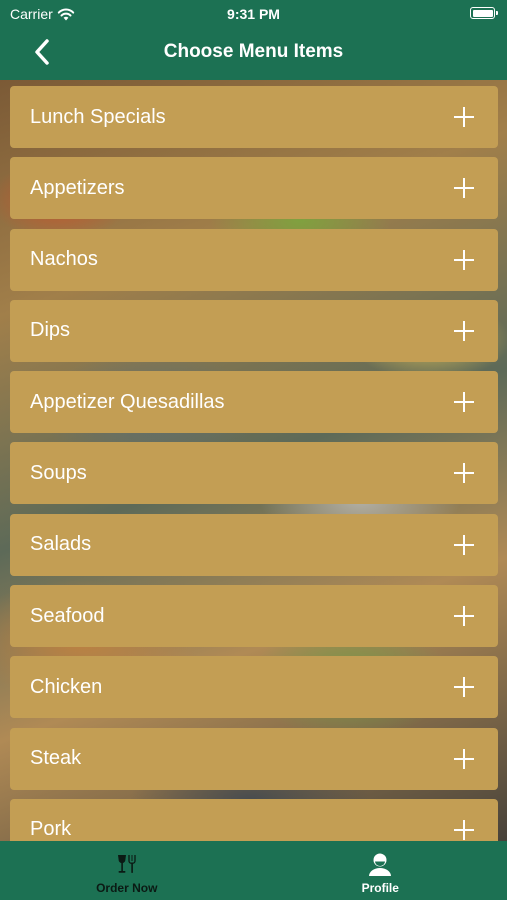 Image resolution: width=507 pixels, height=900 pixels. What do you see at coordinates (254, 259) in the screenshot?
I see `menu-item-nachos: Nachos` at bounding box center [254, 259].